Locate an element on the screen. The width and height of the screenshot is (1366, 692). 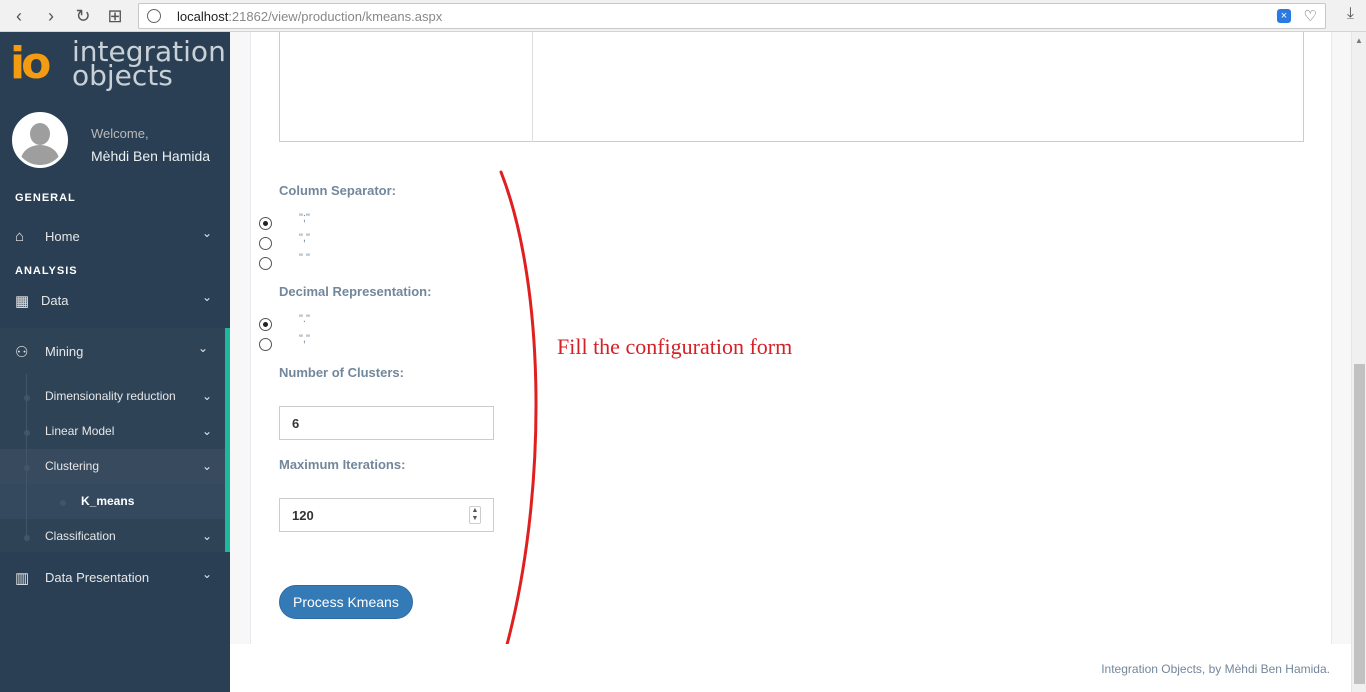
sidebar-item-home: ⌂ Home ⌄ is located at coordinates (115, 237).